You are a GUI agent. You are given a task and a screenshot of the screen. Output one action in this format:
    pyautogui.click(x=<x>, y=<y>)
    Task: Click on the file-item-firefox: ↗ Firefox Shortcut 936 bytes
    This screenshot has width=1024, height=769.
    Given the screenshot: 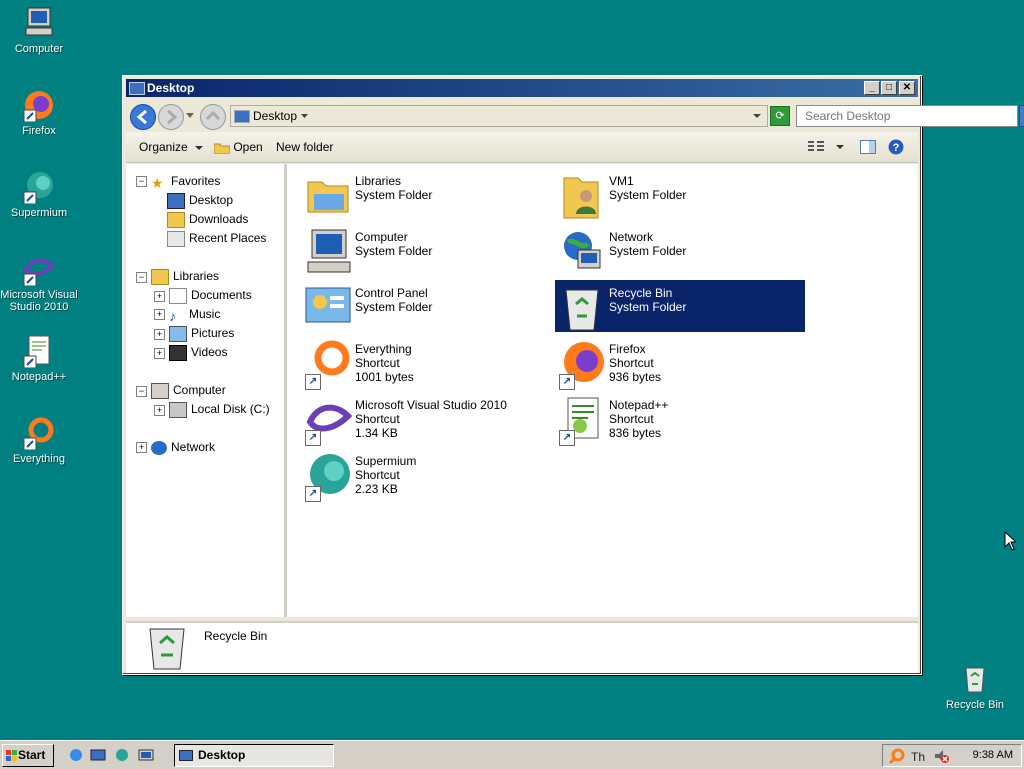 What is the action you would take?
    pyautogui.click(x=680, y=363)
    